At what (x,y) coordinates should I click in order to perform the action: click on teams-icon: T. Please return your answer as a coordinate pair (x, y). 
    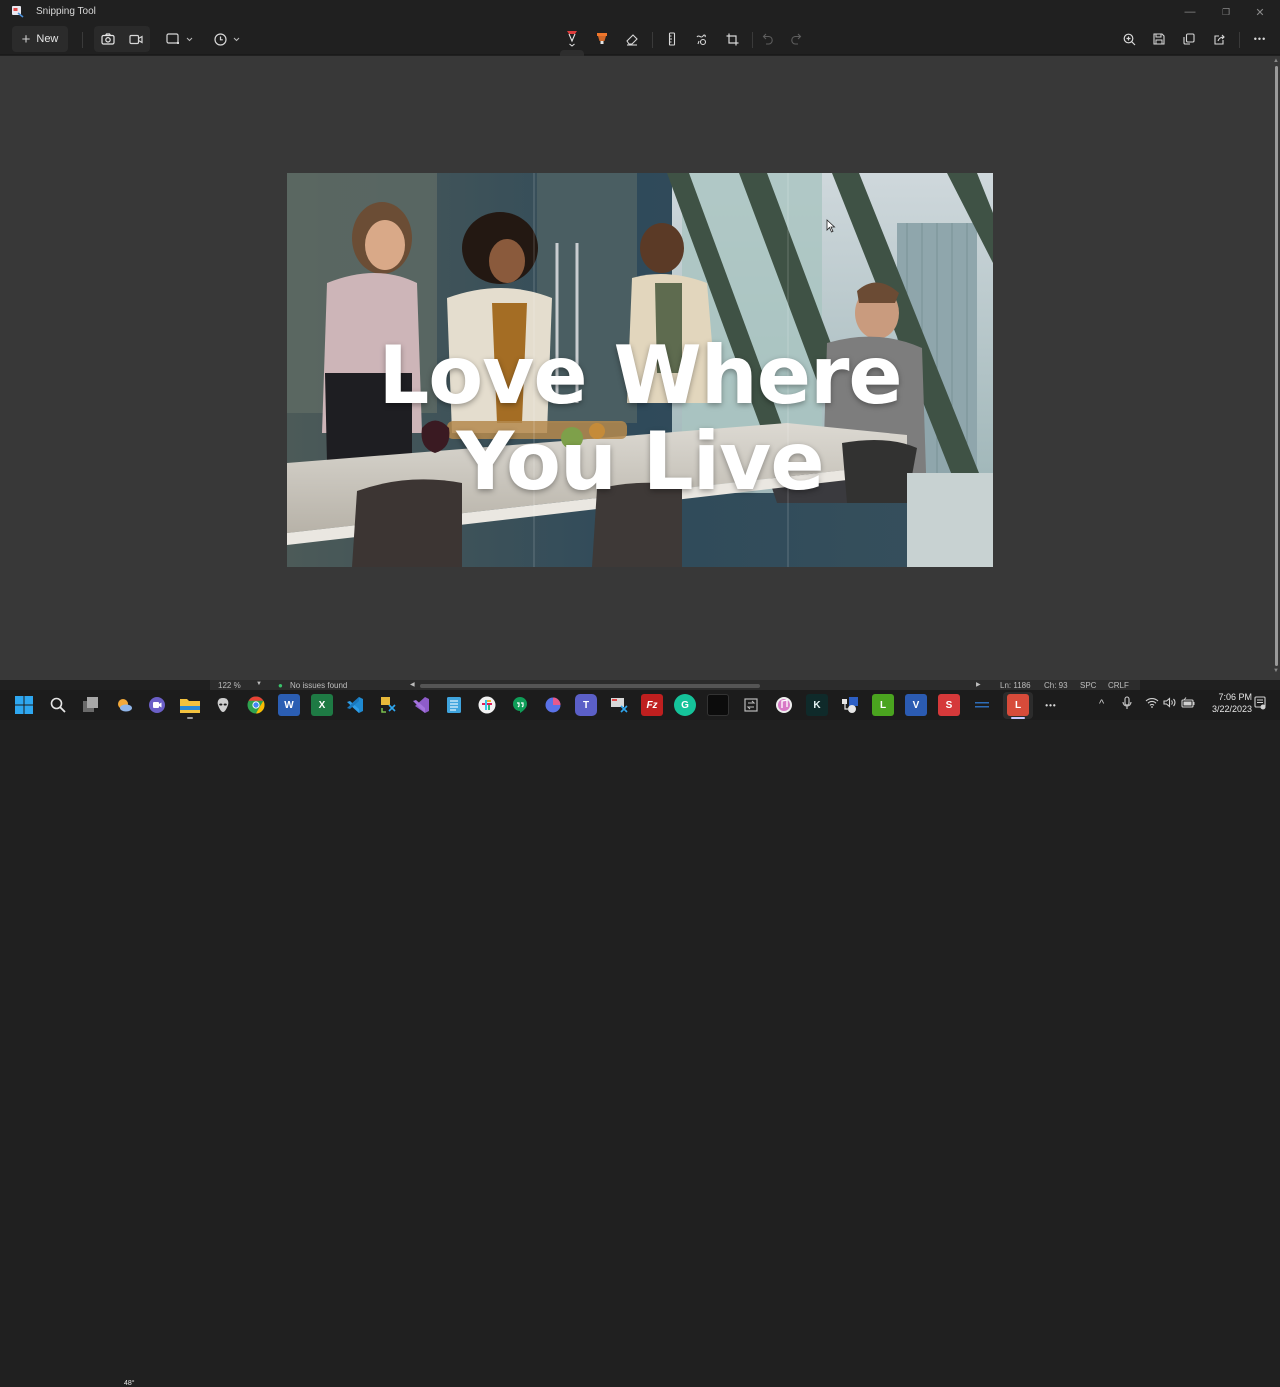
    Looking at the image, I should click on (586, 705).